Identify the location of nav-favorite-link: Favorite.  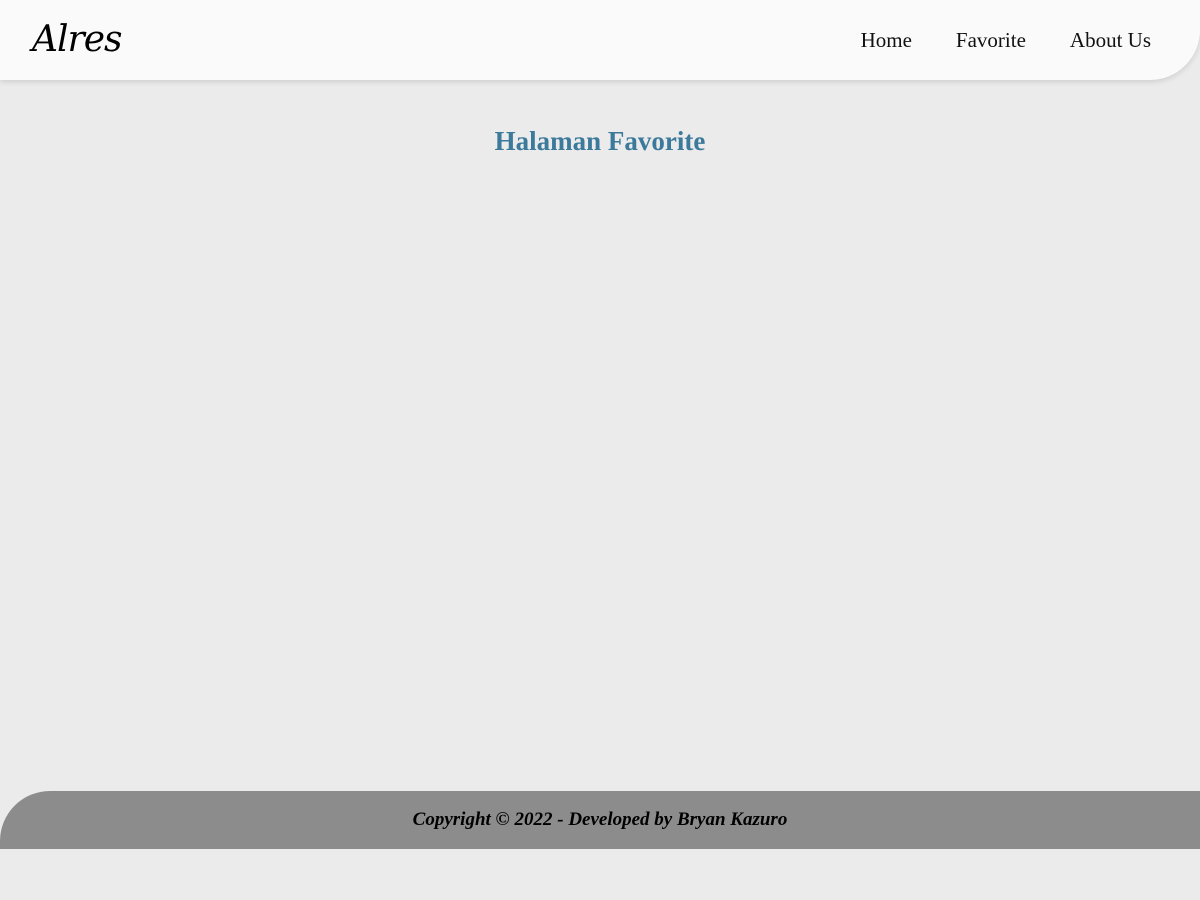
(991, 40).